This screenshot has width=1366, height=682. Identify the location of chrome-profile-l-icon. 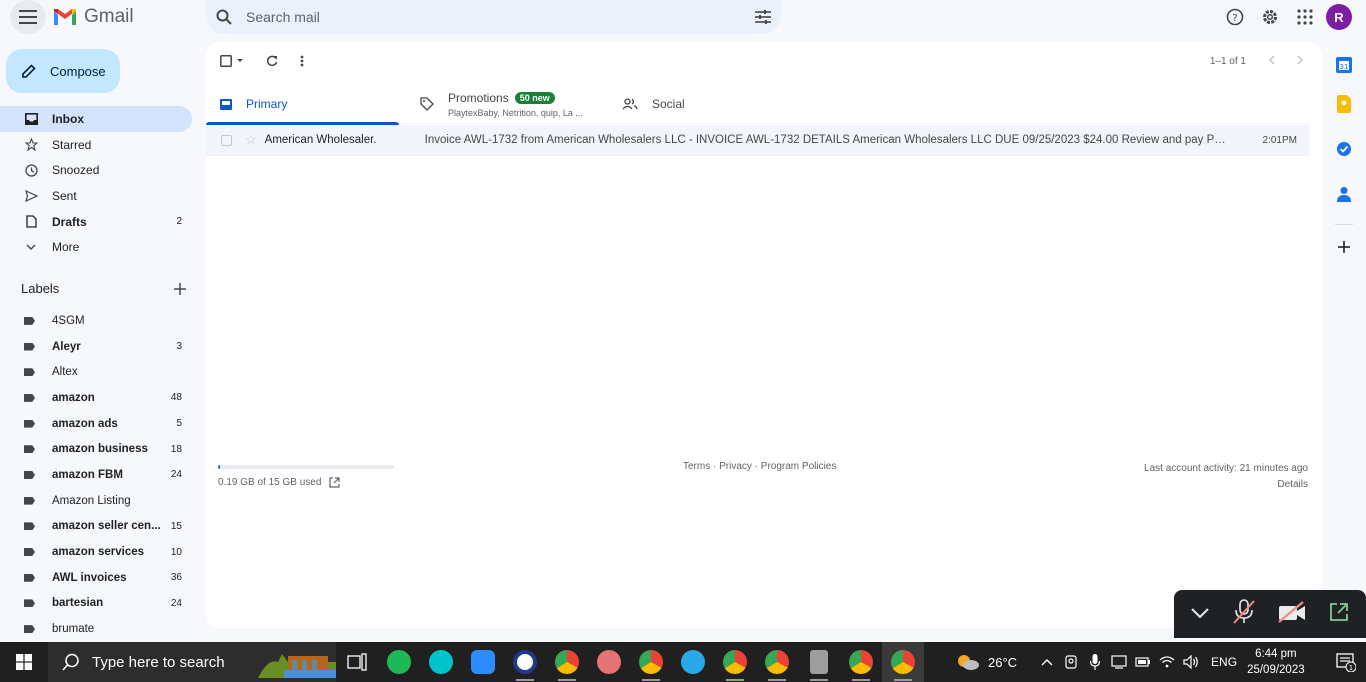
(777, 662).